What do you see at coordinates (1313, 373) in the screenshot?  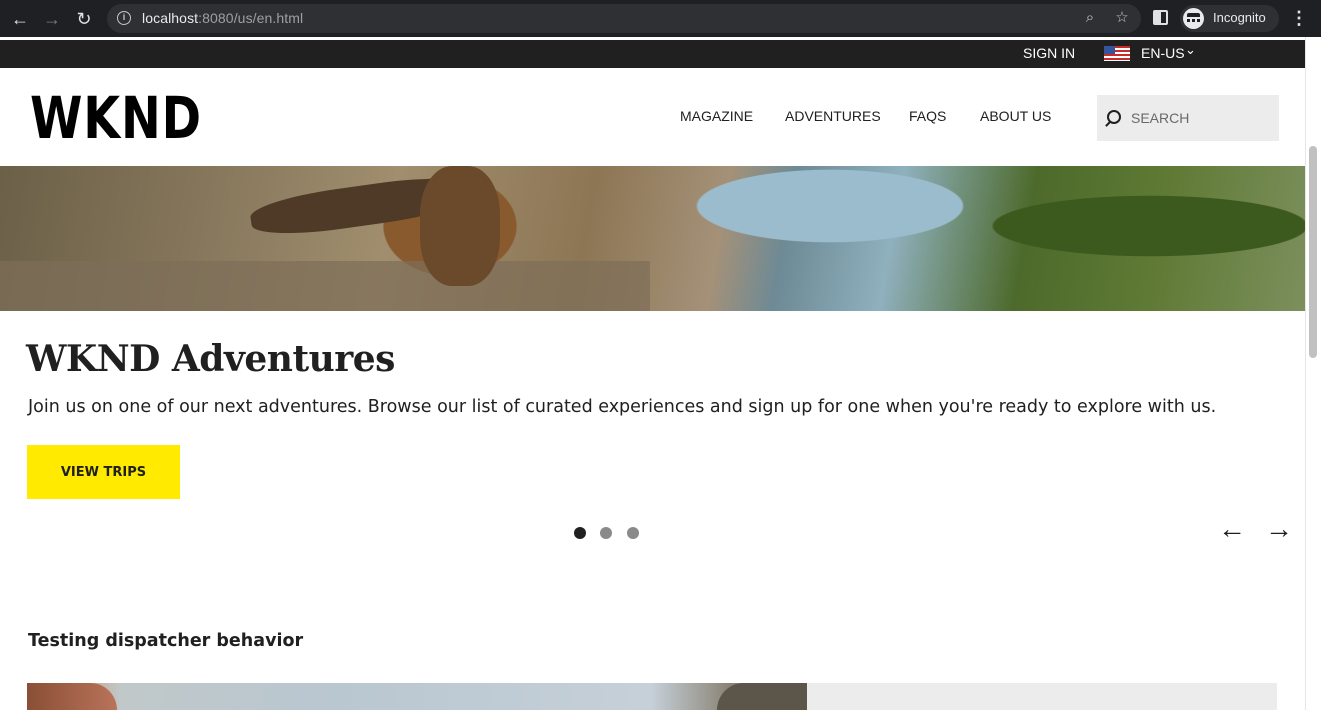 I see `scrollbar-track` at bounding box center [1313, 373].